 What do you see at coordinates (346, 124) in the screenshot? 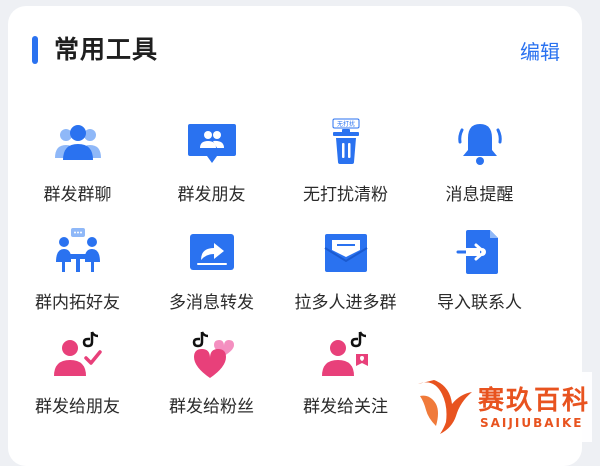
I see `trash-badge-text: 无打扰` at bounding box center [346, 124].